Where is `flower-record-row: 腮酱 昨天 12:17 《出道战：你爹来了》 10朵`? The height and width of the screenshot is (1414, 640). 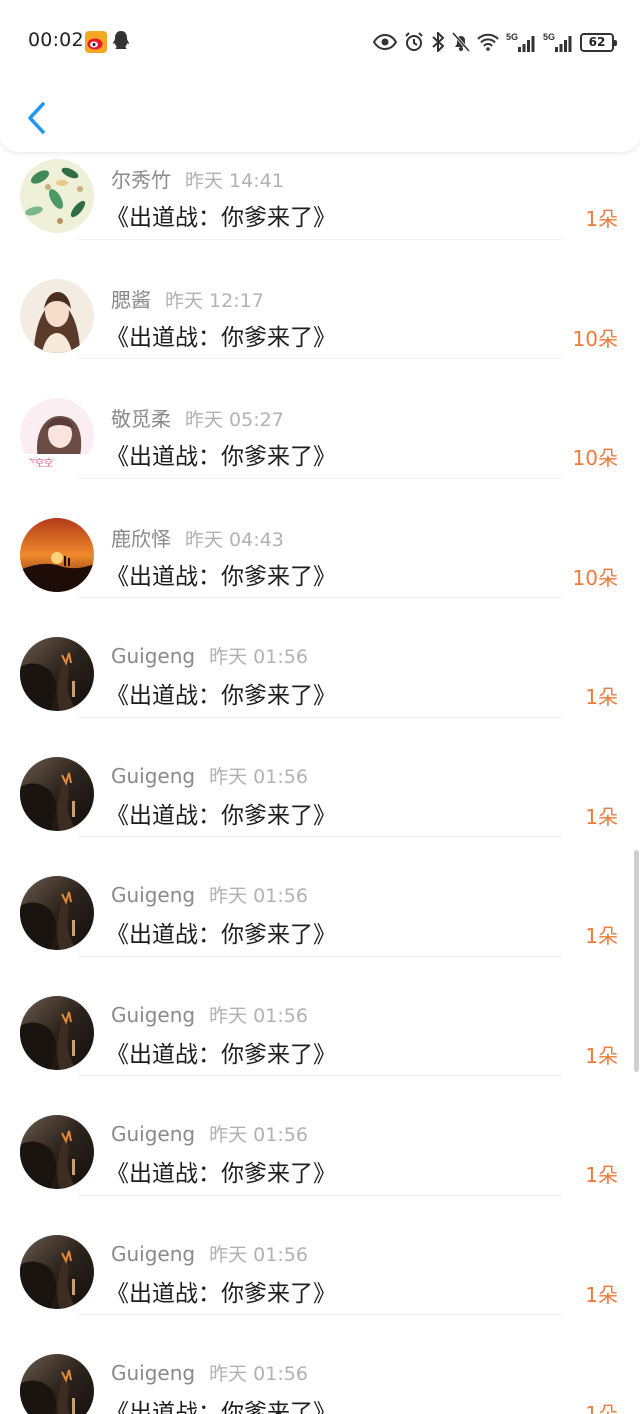
flower-record-row: 腮酱 昨天 12:17 《出道战：你爹来了》 10朵 is located at coordinates (320, 299).